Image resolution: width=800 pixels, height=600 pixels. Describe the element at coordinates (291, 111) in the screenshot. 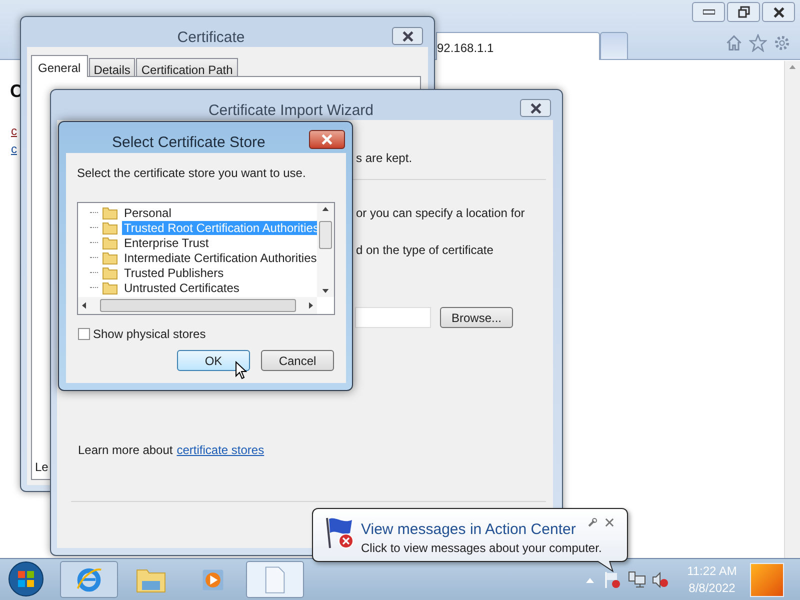

I see `window-title: Certificate Import Wizard` at that location.